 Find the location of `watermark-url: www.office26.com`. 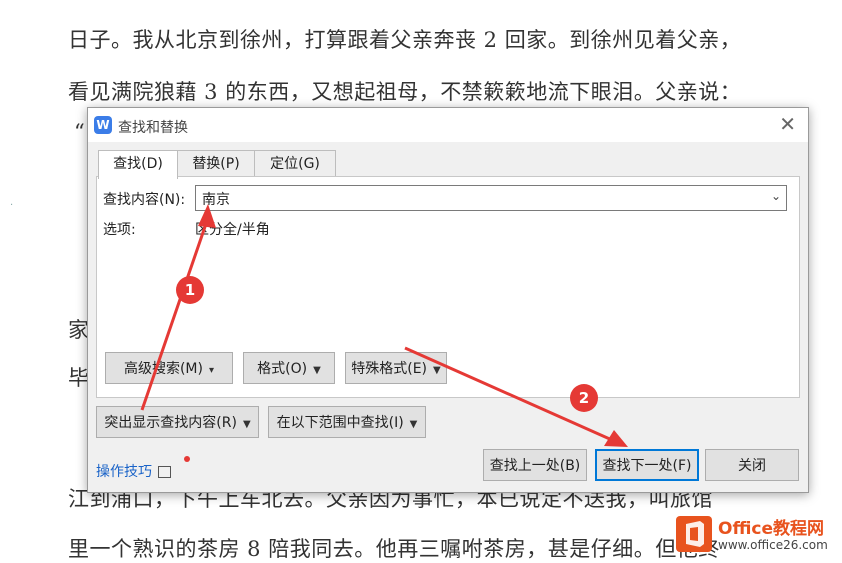

watermark-url: www.office26.com is located at coordinates (773, 545).